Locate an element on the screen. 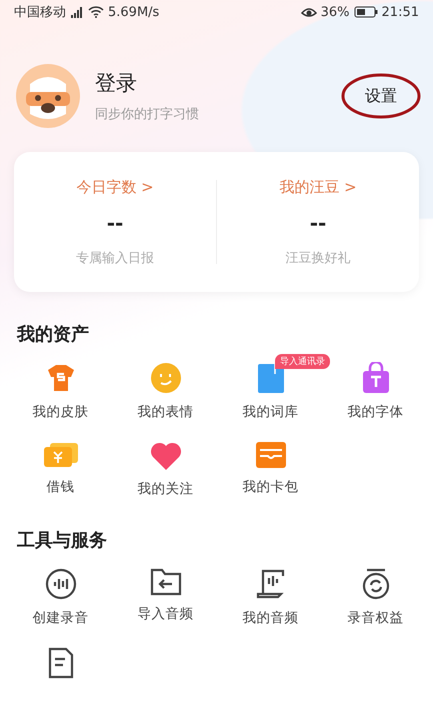 The width and height of the screenshot is (433, 713). refresh-badge-icon is located at coordinates (375, 584).